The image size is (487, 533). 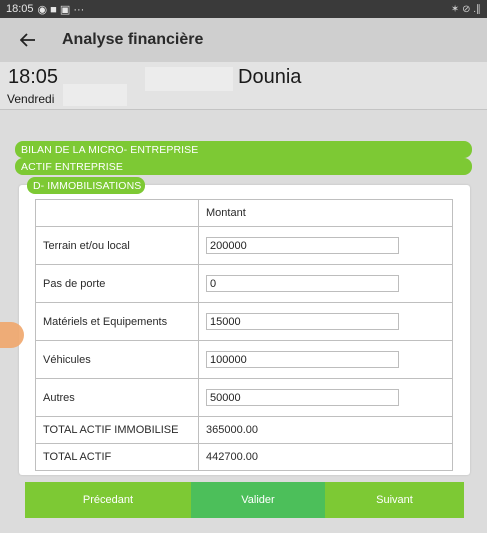 I want to click on table-row: Autres, so click(x=244, y=397).